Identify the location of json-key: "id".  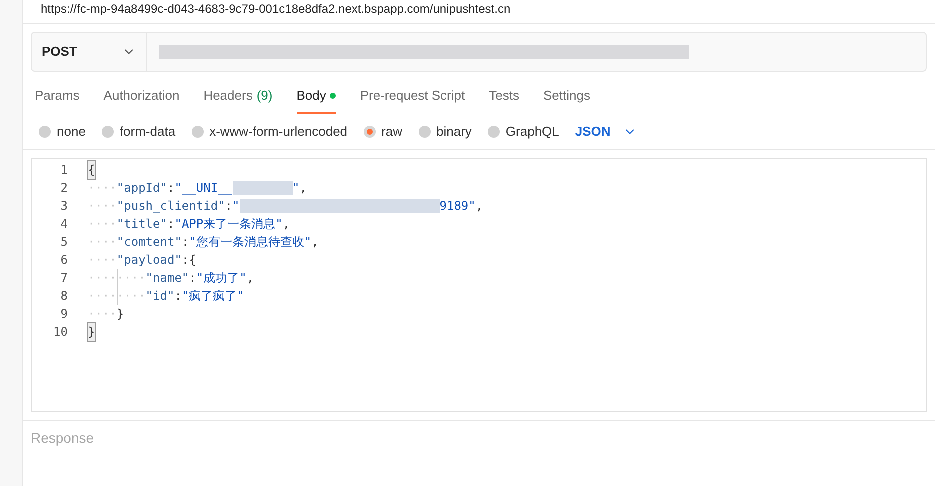
(160, 296).